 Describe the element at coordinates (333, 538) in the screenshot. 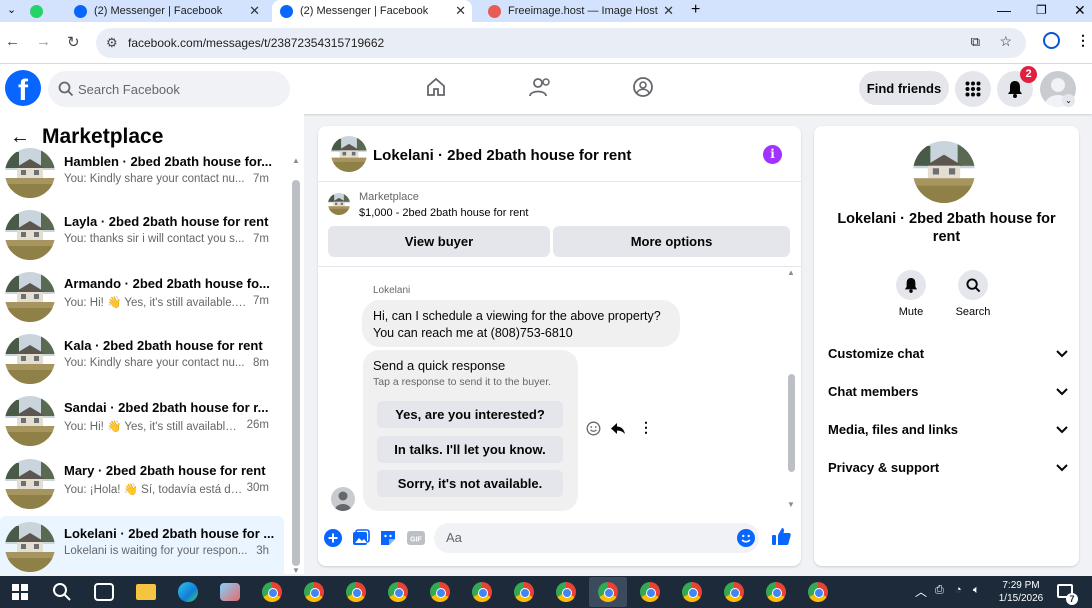

I see `plus-icon` at that location.